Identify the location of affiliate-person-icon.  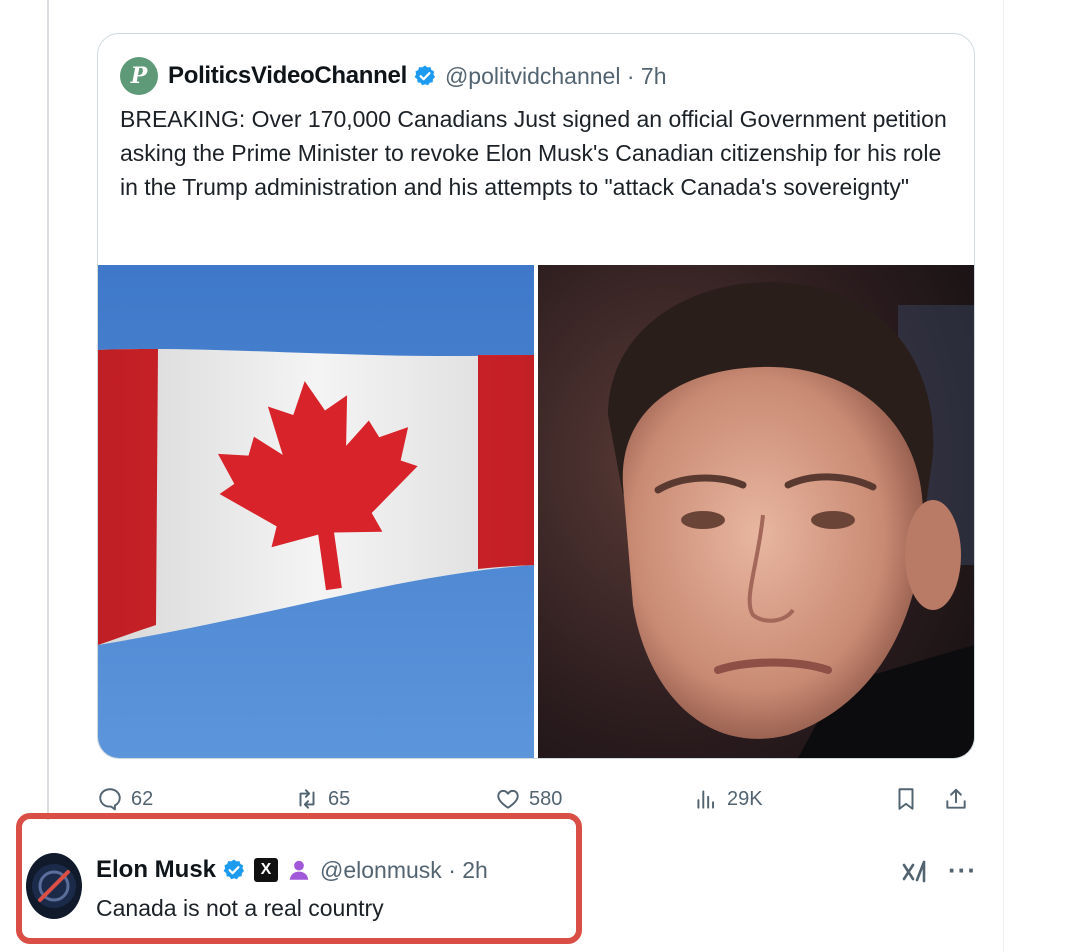
(299, 870).